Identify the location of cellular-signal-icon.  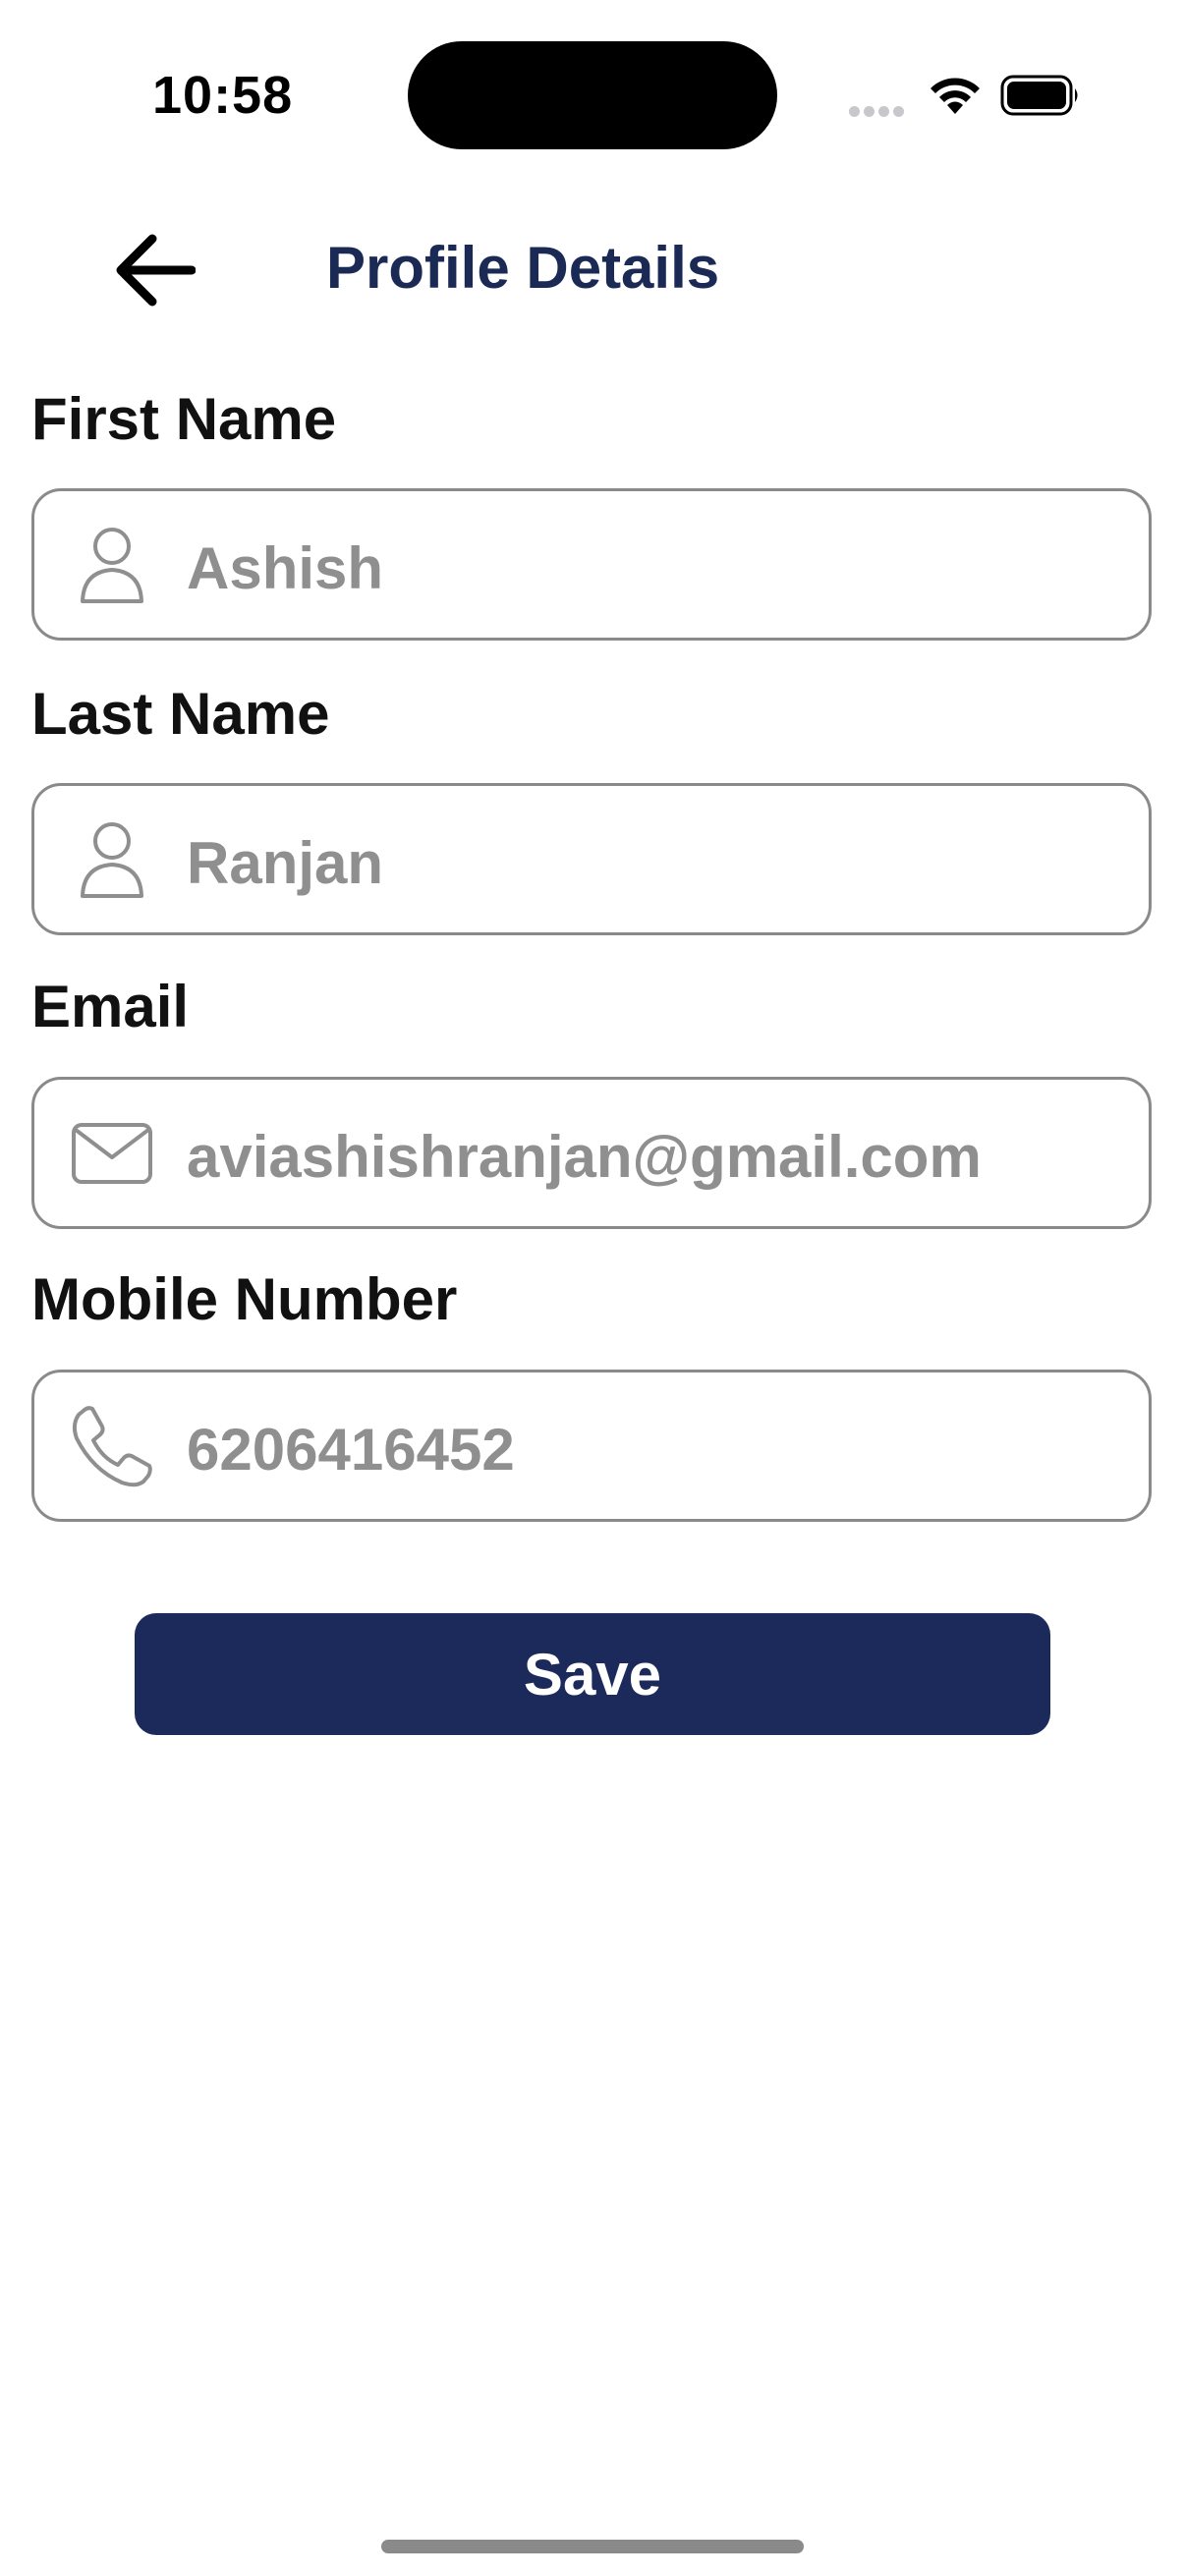
(879, 113).